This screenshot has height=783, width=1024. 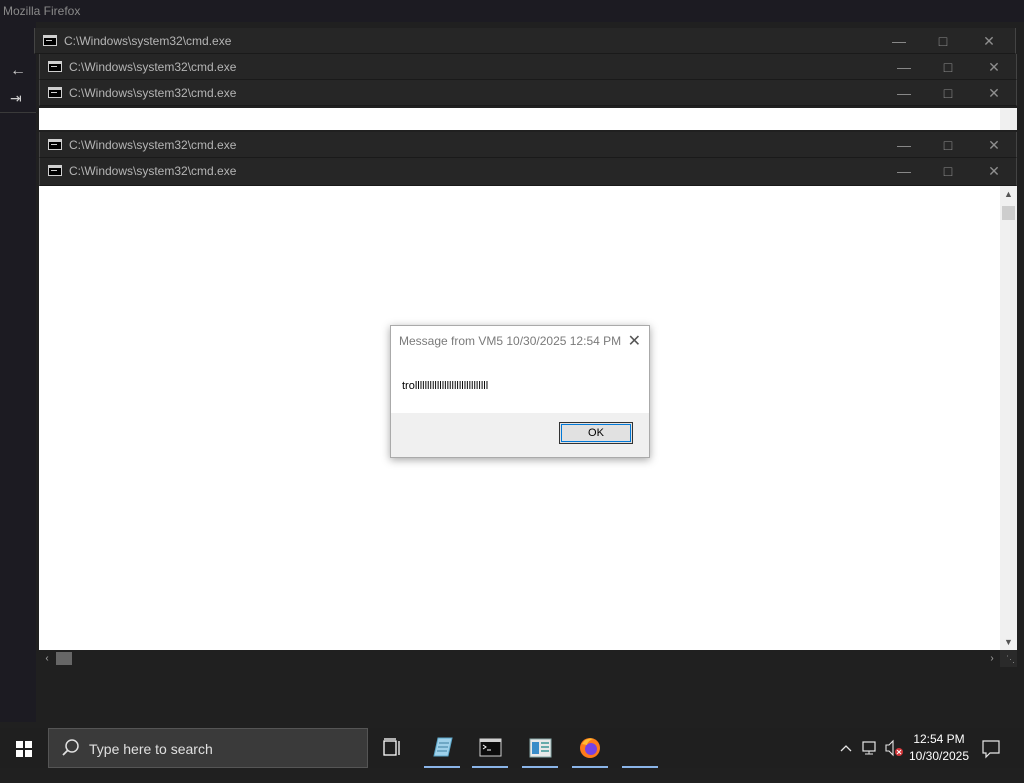 I want to click on volume-tray-button, so click(x=894, y=748).